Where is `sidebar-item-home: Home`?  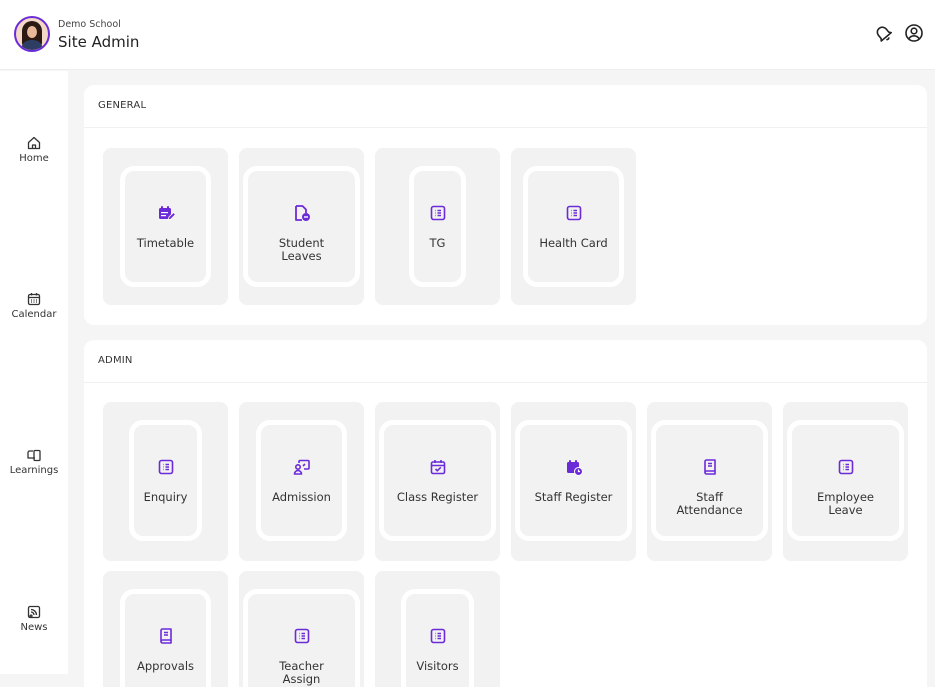 sidebar-item-home: Home is located at coordinates (34, 149).